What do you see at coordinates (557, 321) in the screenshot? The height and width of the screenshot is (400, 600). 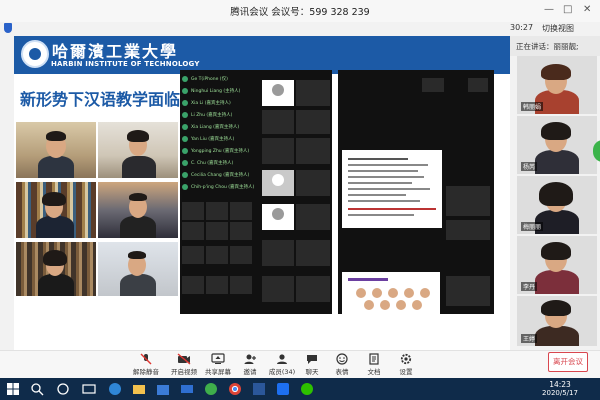 I see `participant-video: 王婷` at bounding box center [557, 321].